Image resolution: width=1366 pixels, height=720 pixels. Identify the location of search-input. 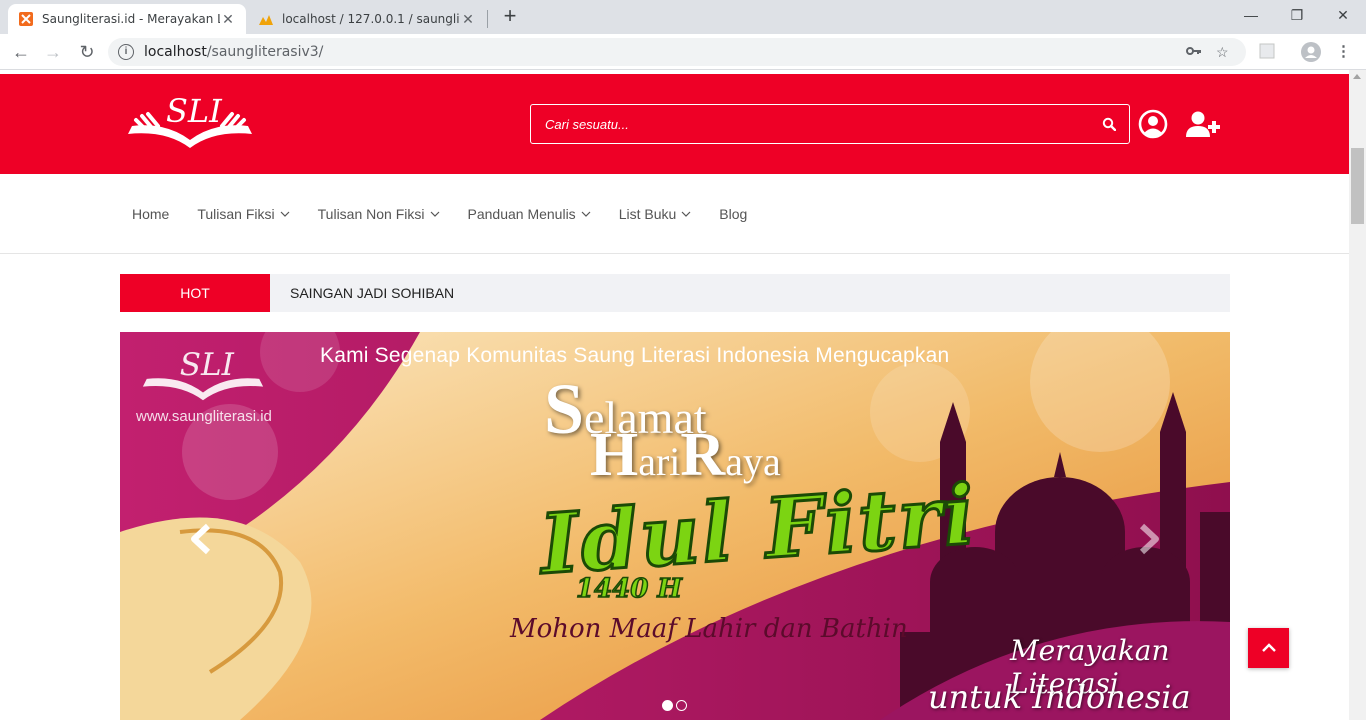
(817, 124).